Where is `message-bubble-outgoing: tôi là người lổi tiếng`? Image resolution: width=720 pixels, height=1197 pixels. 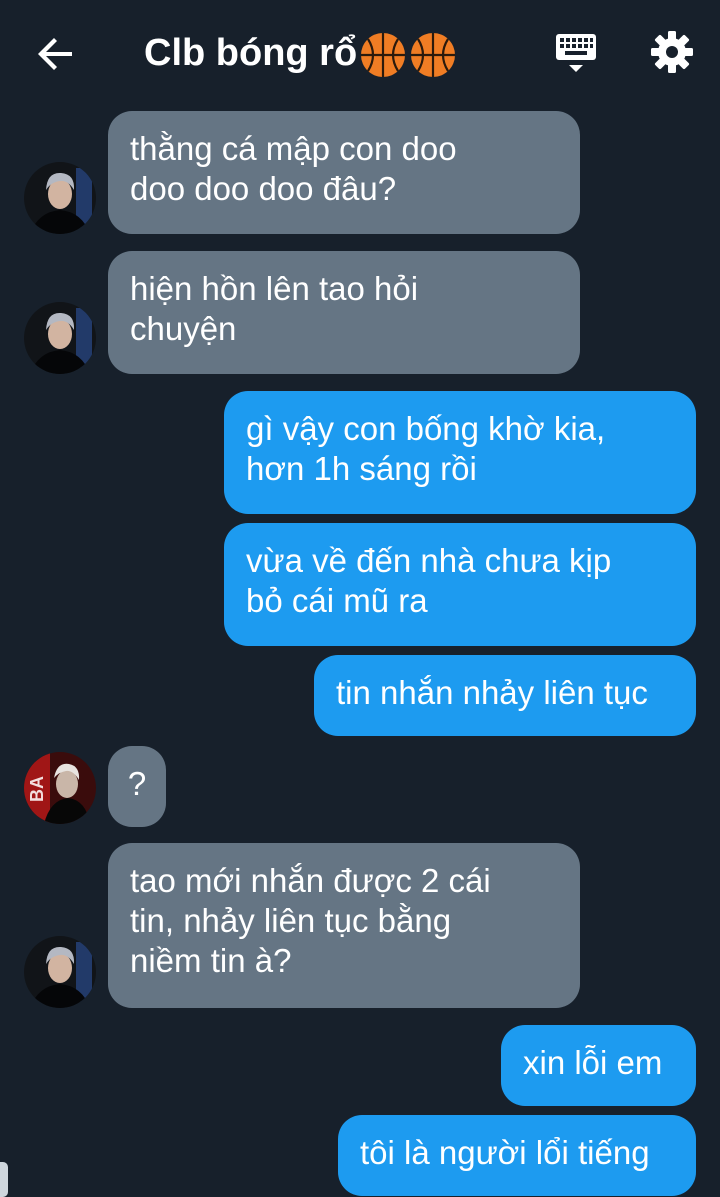
message-bubble-outgoing: tôi là người lổi tiếng is located at coordinates (517, 1155).